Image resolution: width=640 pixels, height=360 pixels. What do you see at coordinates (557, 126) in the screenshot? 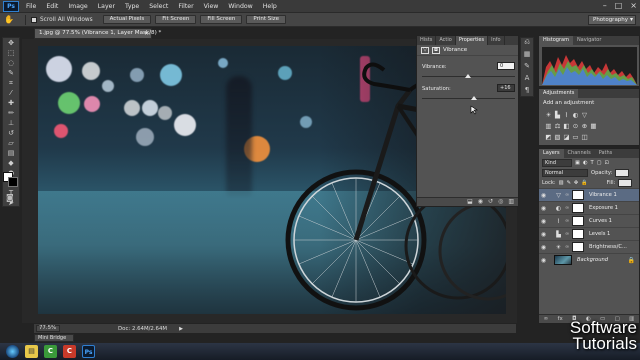
I see `color-balance-icon: ⚖` at bounding box center [557, 126].